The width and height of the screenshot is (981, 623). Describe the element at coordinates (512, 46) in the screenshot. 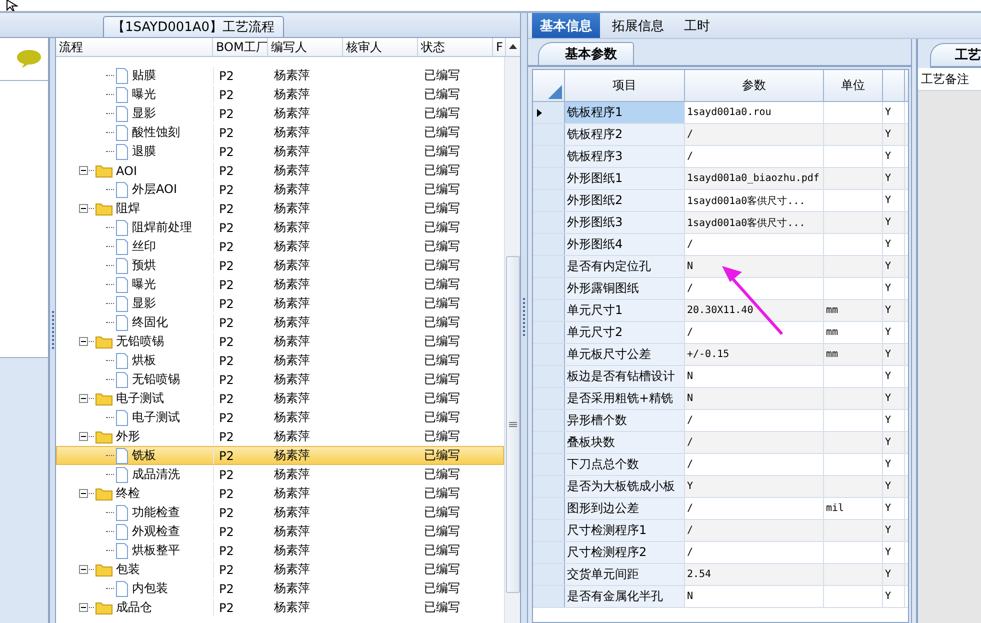

I see `scroll-up-icon` at that location.